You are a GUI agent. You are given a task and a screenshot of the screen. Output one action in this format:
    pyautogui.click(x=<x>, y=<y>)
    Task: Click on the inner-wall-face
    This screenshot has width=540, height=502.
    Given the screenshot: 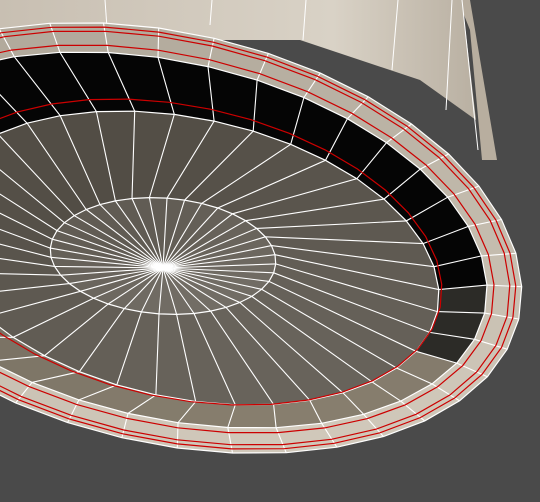 What is the action you would take?
    pyautogui.click(x=252, y=416)
    